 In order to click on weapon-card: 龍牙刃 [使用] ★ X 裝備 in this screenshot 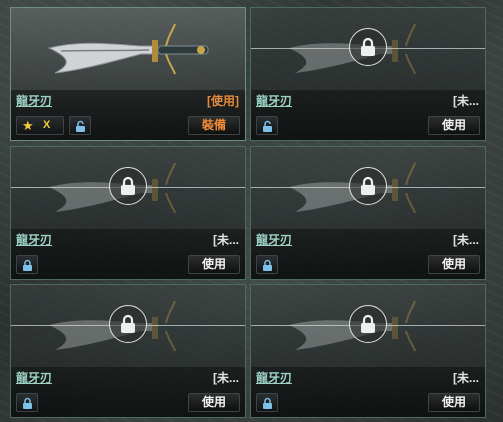, I will do `click(128, 74)`.